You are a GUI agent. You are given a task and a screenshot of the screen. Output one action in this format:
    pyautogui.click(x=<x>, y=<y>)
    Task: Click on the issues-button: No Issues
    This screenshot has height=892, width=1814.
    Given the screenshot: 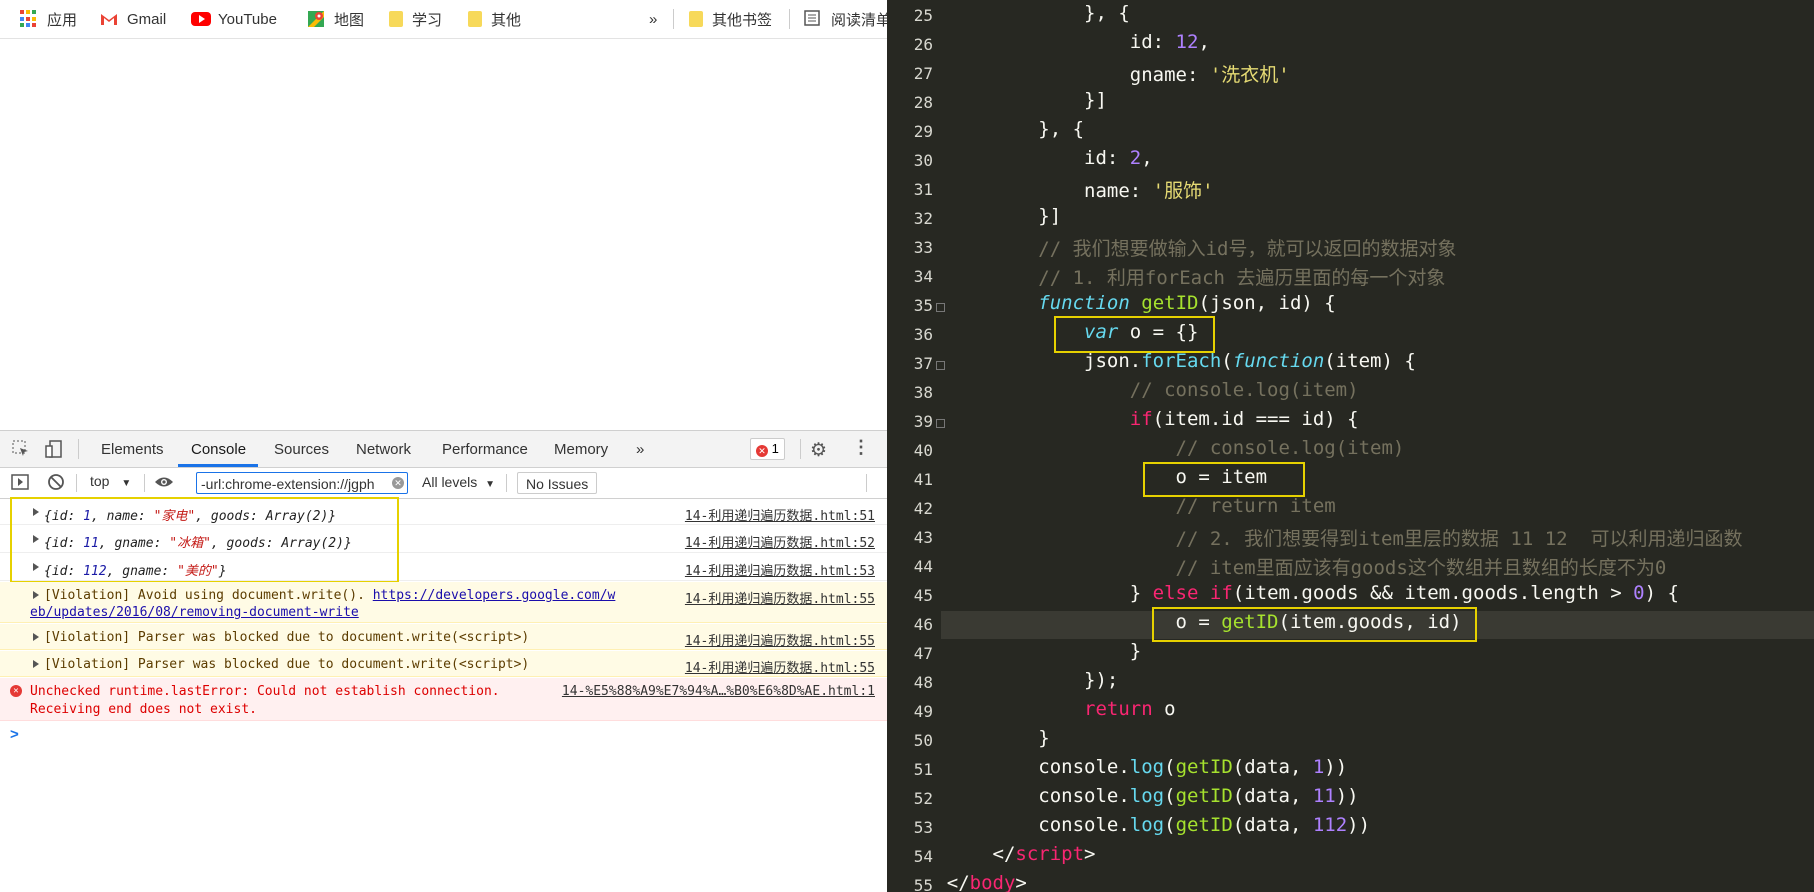 What is the action you would take?
    pyautogui.click(x=557, y=483)
    